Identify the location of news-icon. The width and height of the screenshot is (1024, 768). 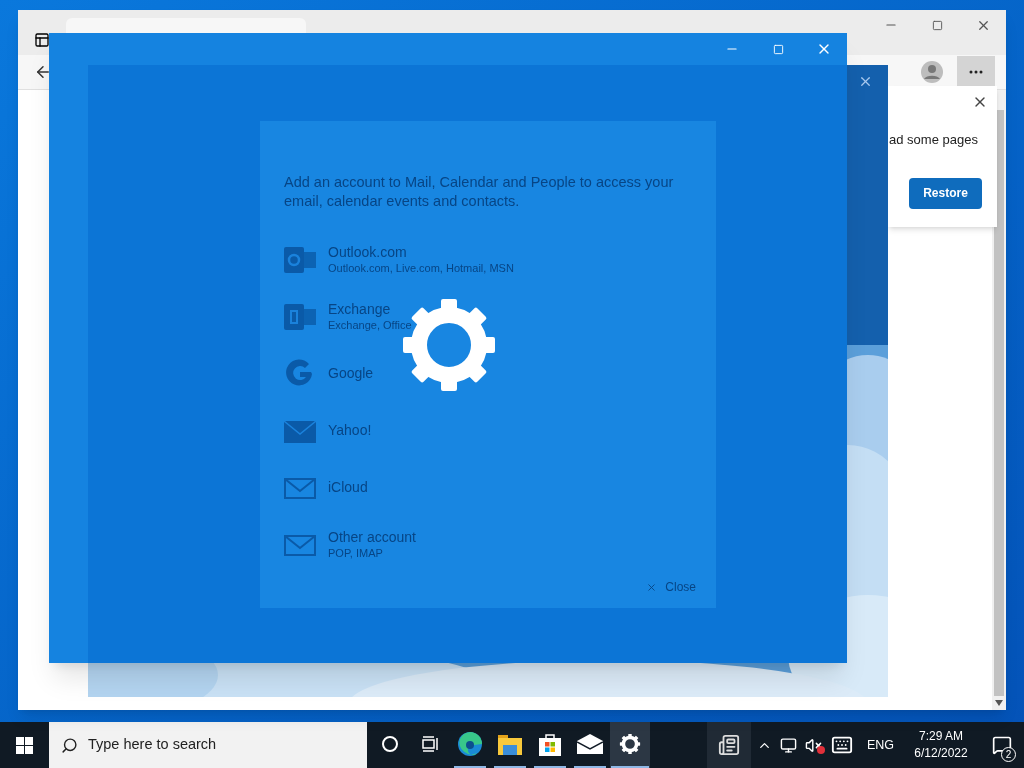
(728, 745).